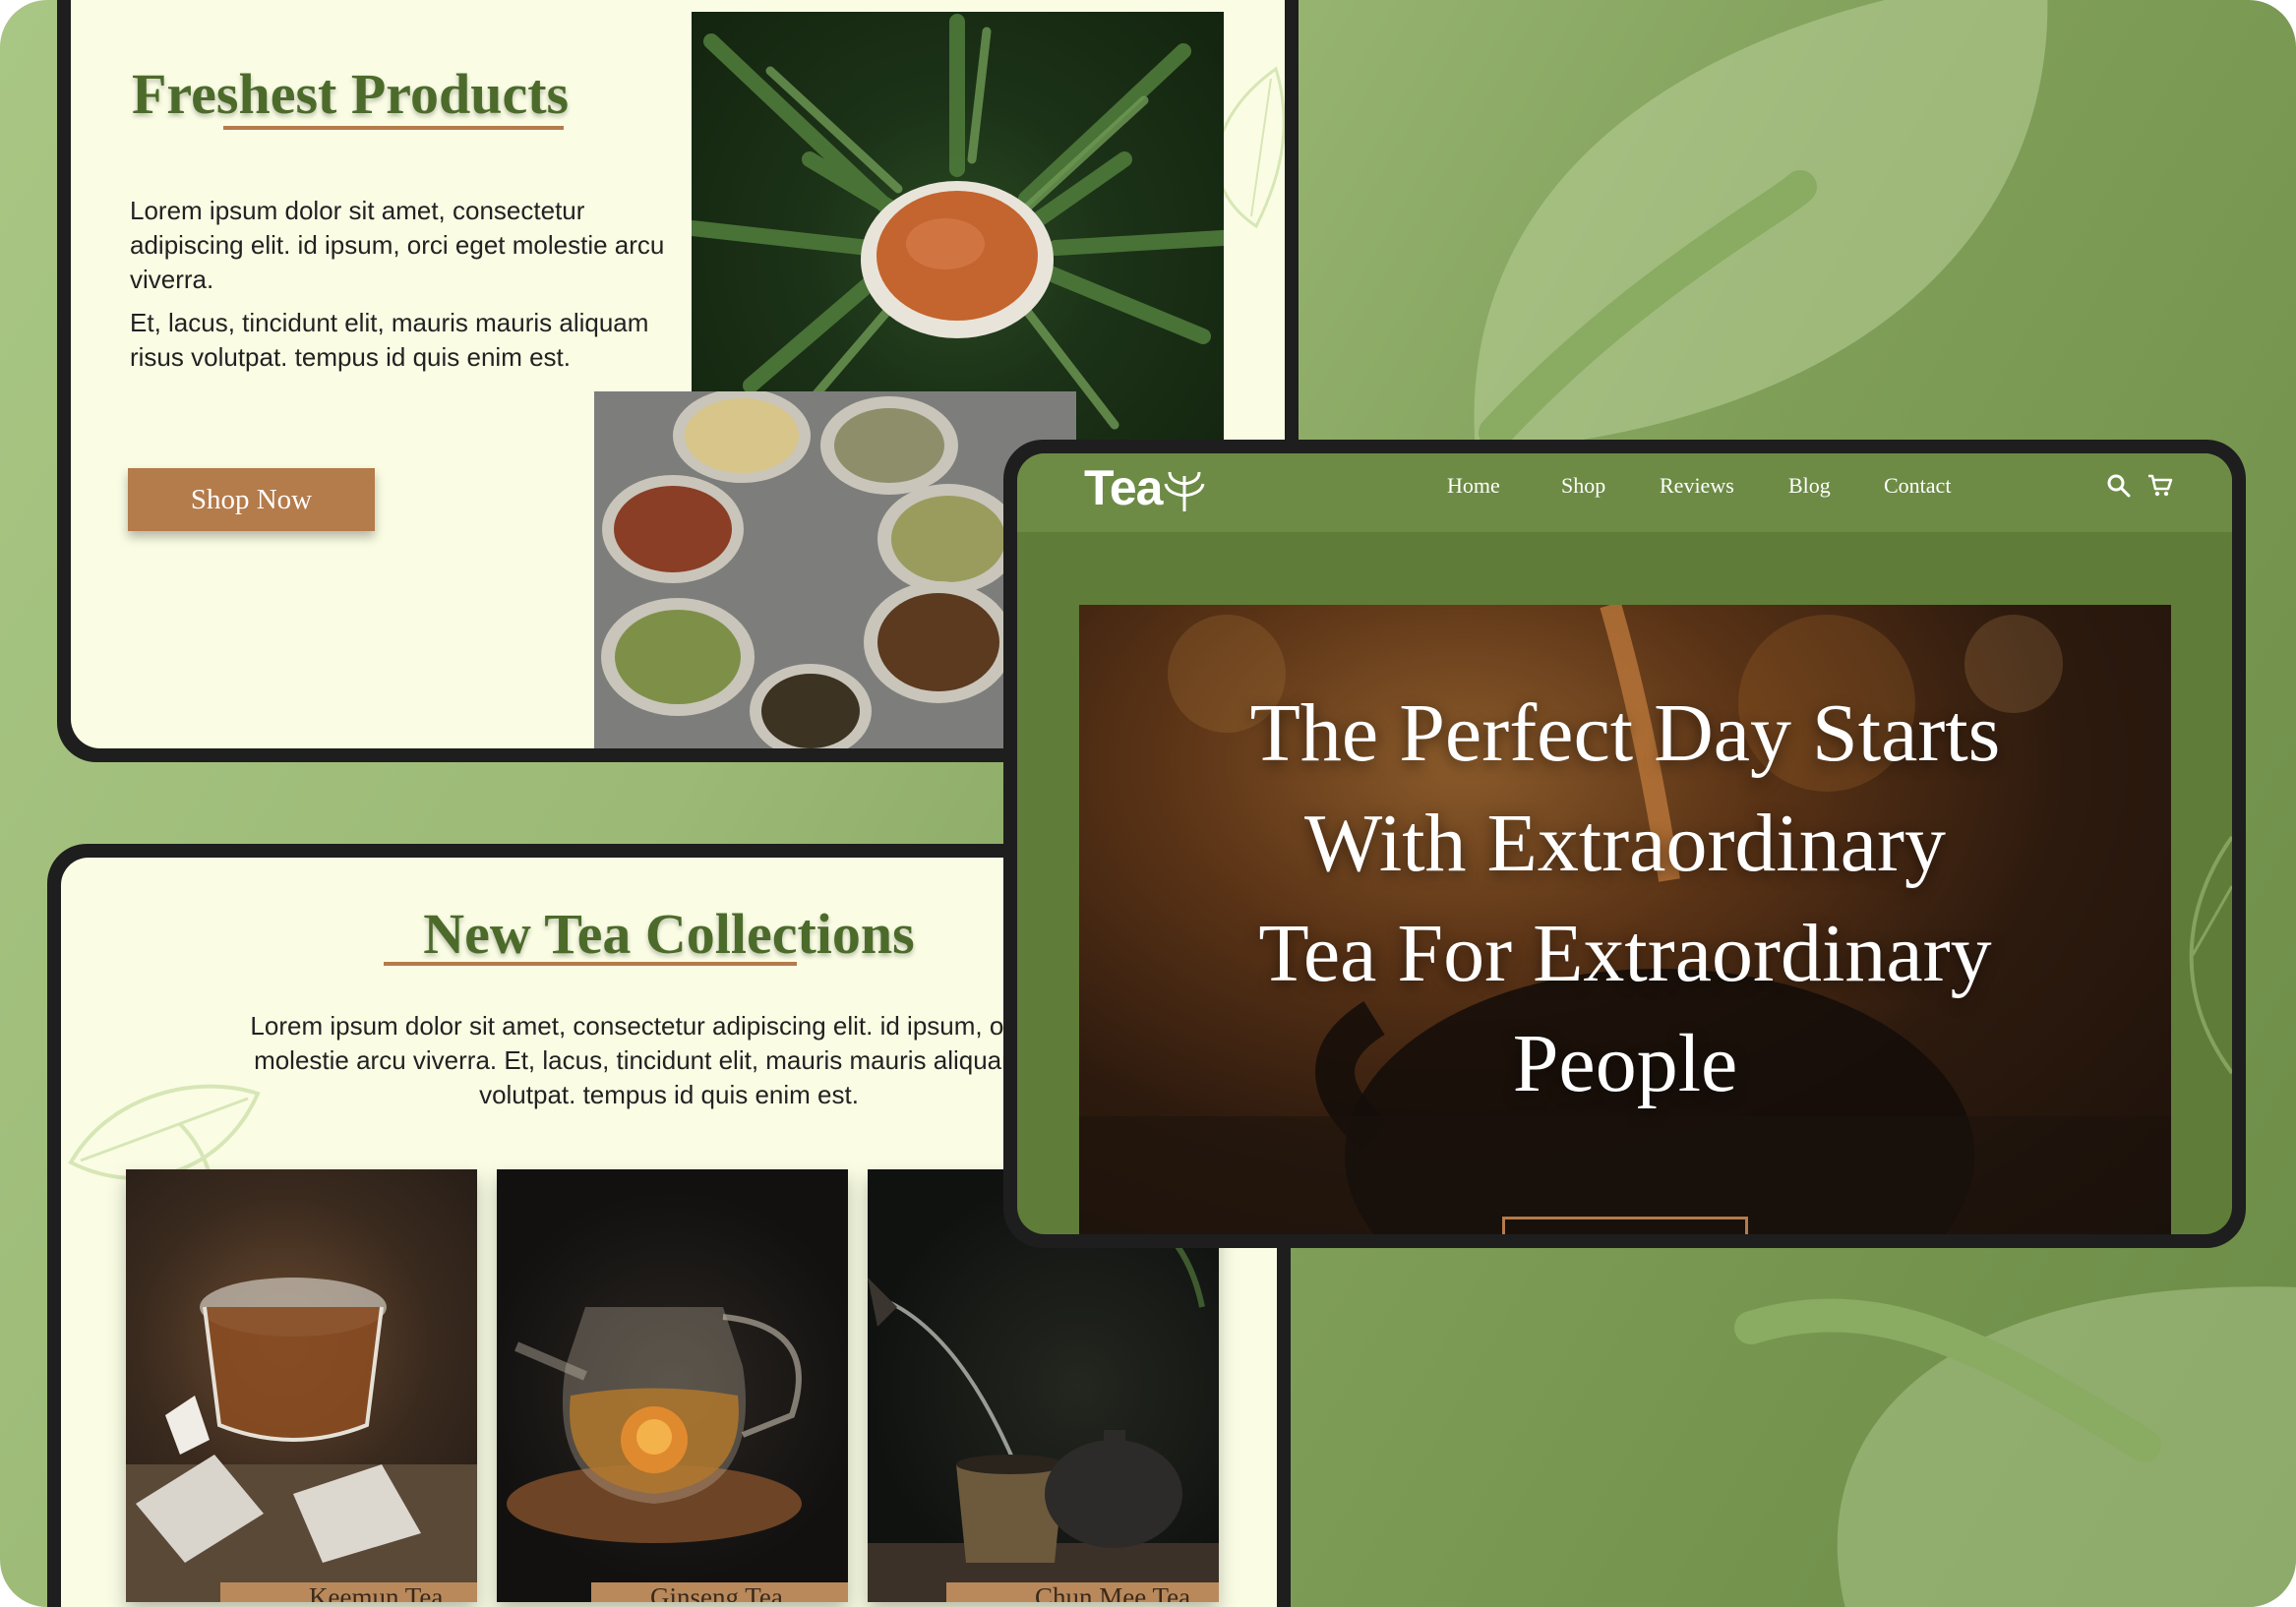 Image resolution: width=2296 pixels, height=1607 pixels. Describe the element at coordinates (2015, 1446) in the screenshot. I see `background-leaf-bottom-icon` at that location.